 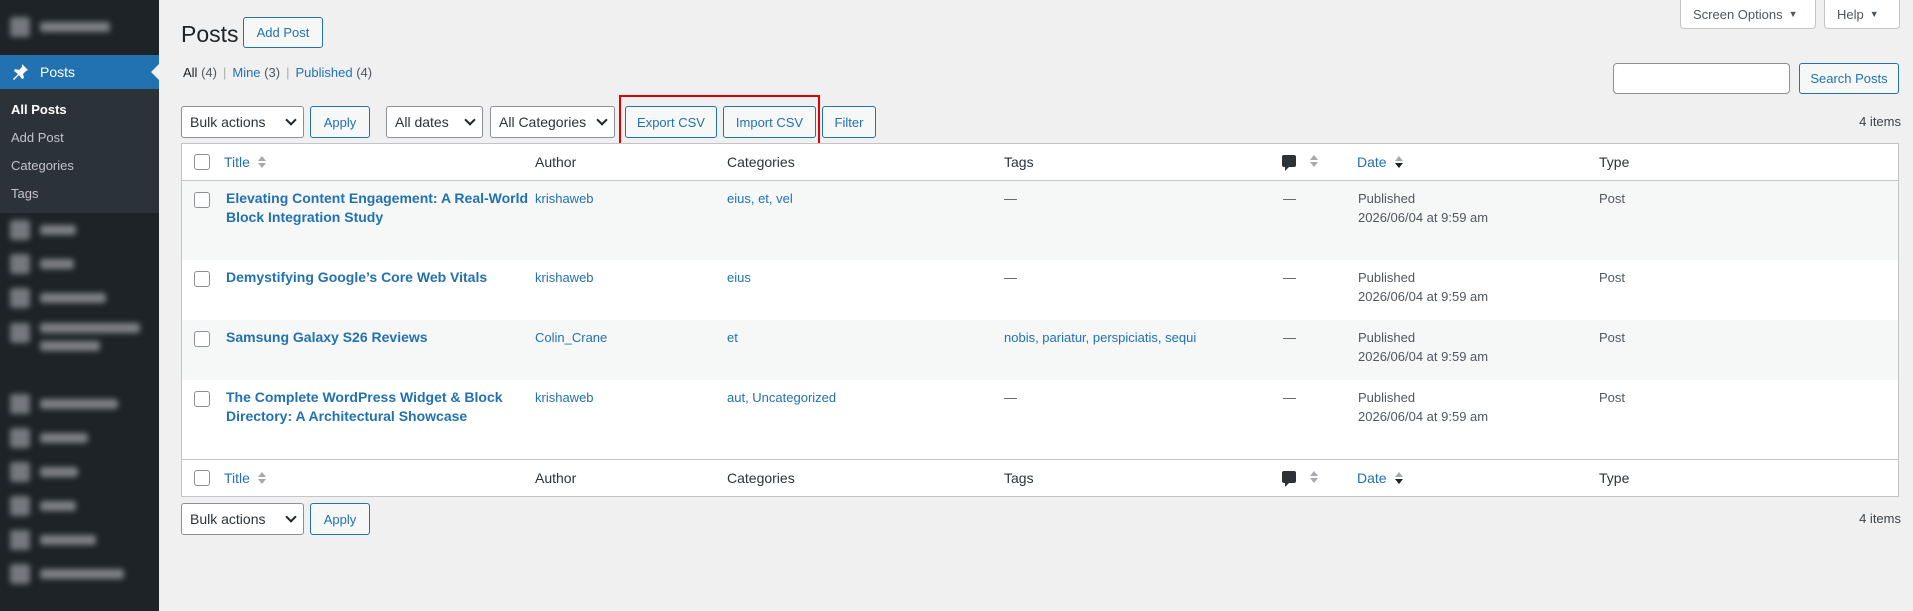 I want to click on table-footer: Title Author Categories Tags Date Type, so click(x=1040, y=477).